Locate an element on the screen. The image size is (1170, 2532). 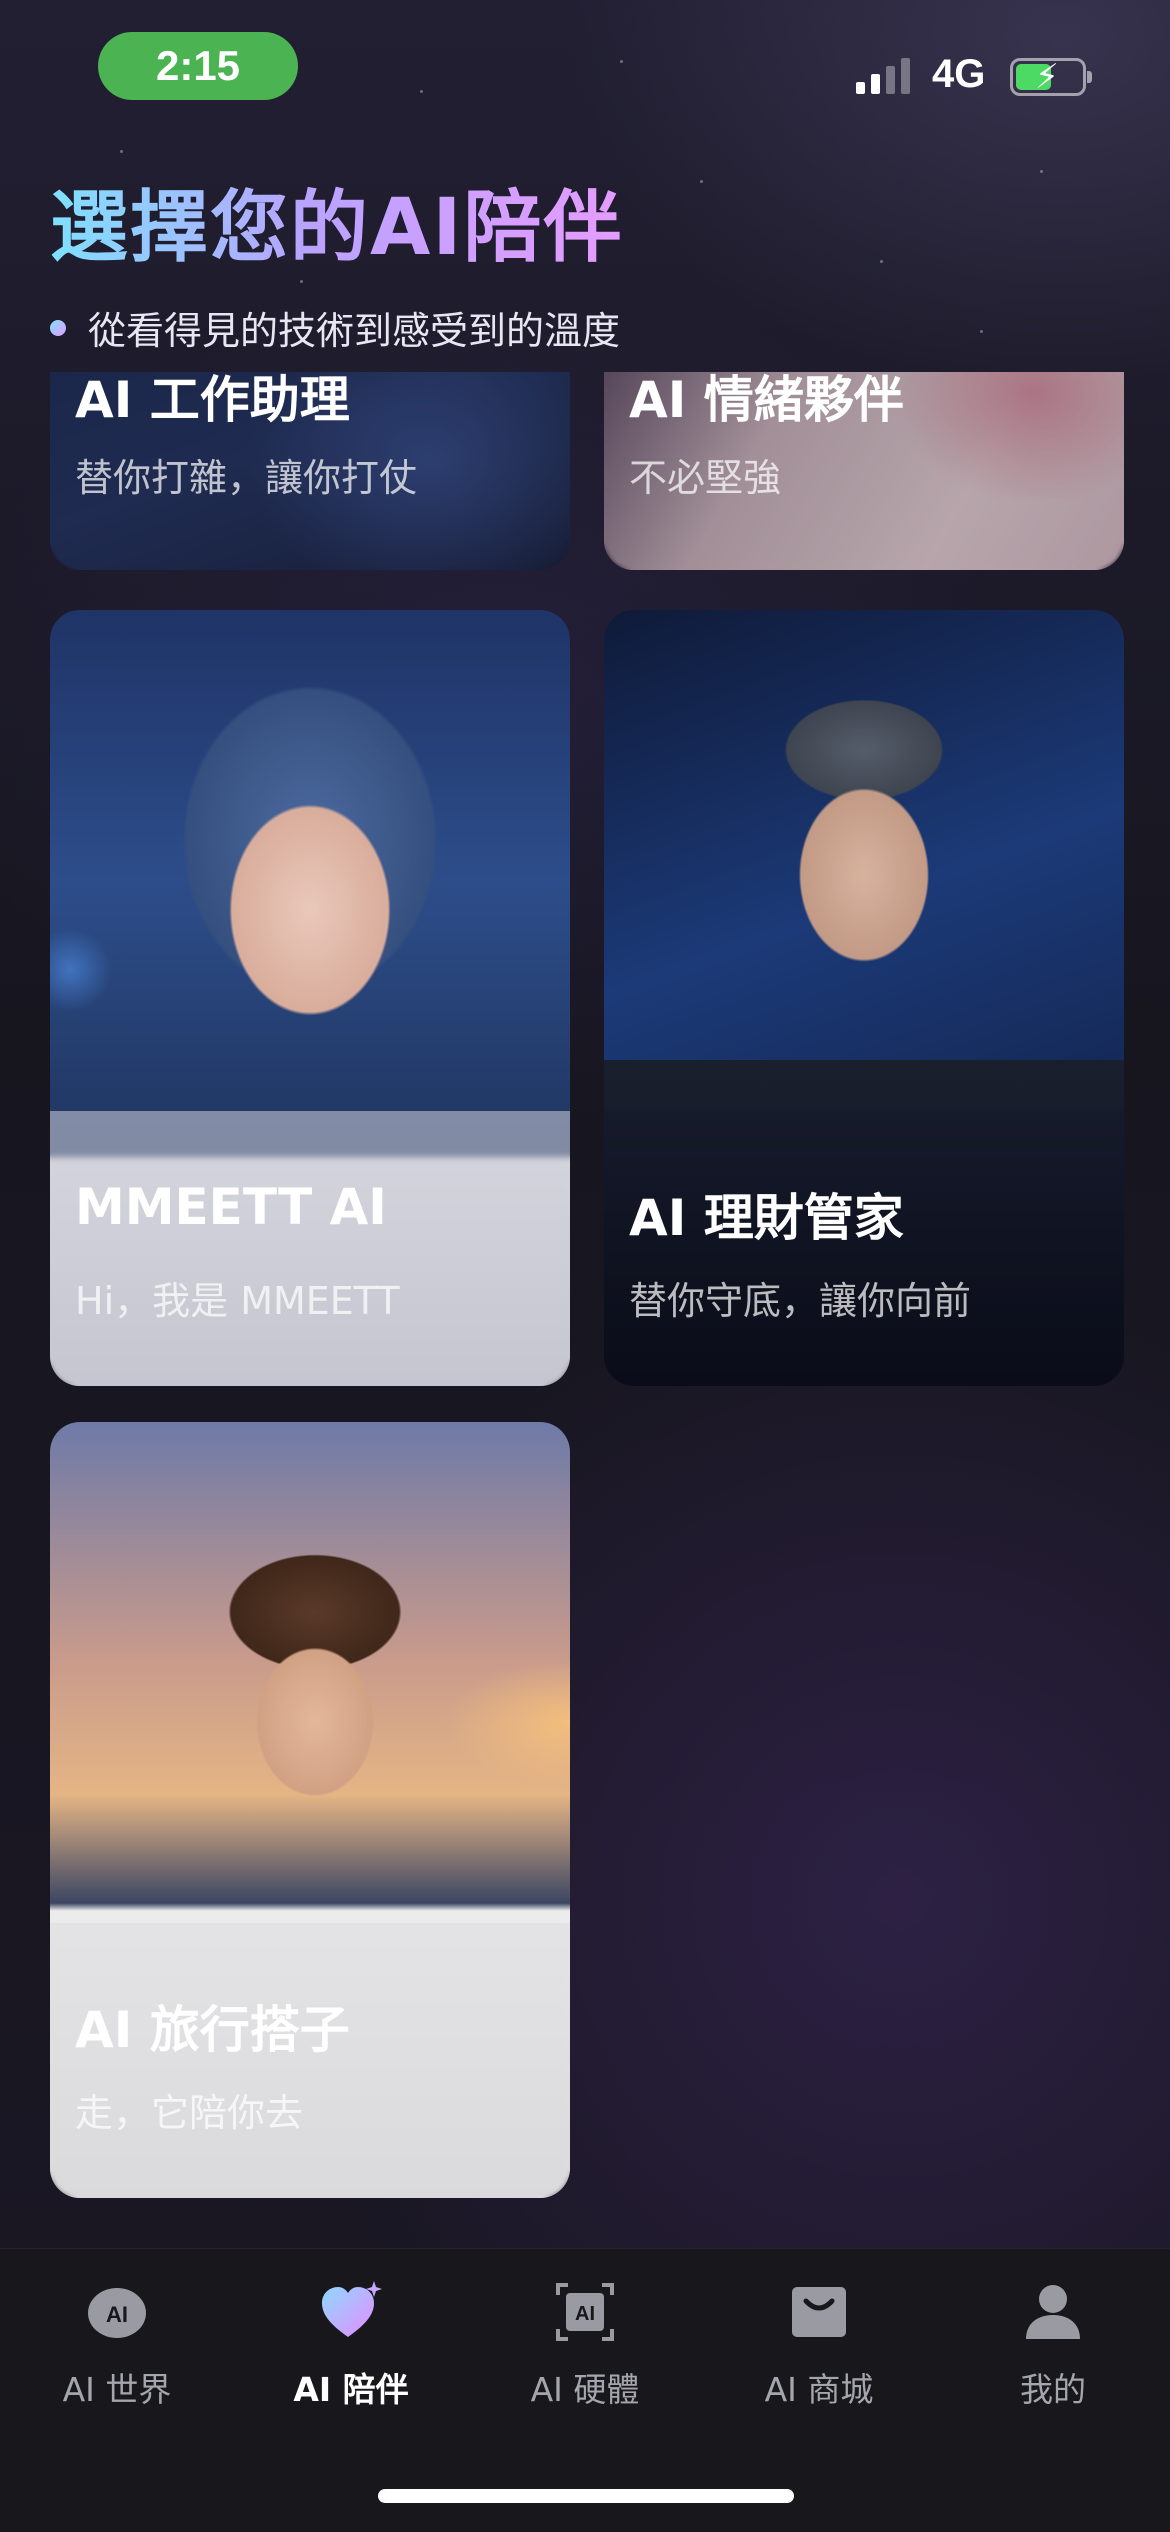
tab-label: AI 世界 is located at coordinates (117, 2389).